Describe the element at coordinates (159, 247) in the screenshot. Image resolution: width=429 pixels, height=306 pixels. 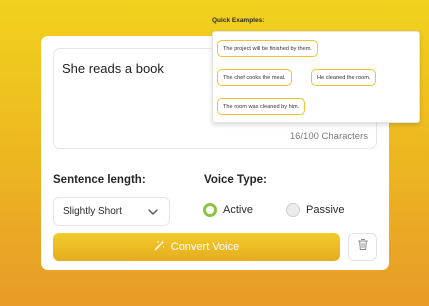
I see `magic-wand-icon` at that location.